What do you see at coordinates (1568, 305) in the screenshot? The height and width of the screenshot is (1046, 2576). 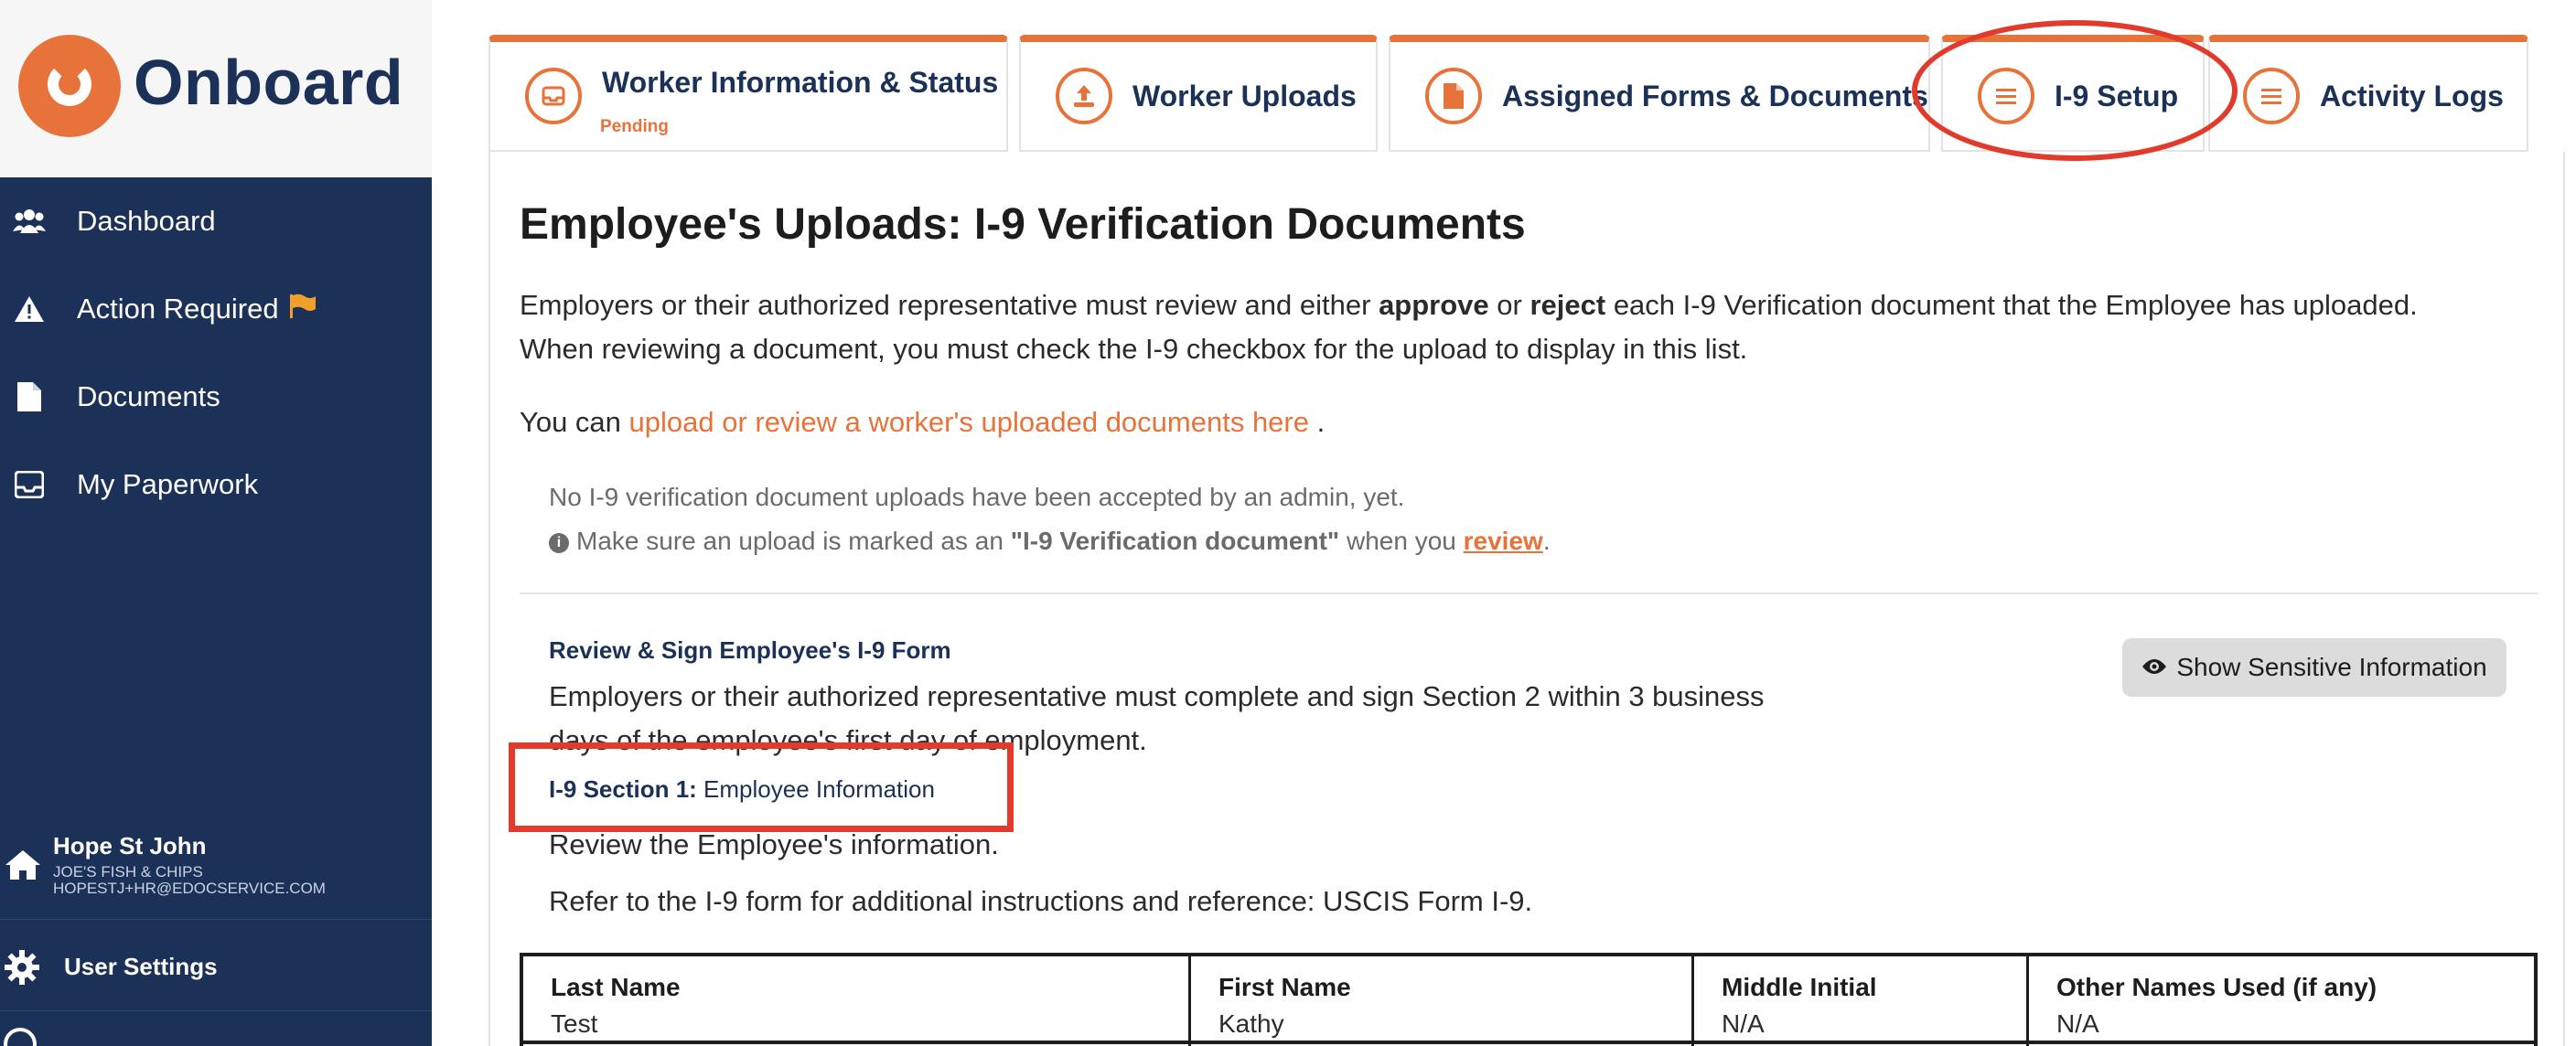 I see `reject-text: reject` at bounding box center [1568, 305].